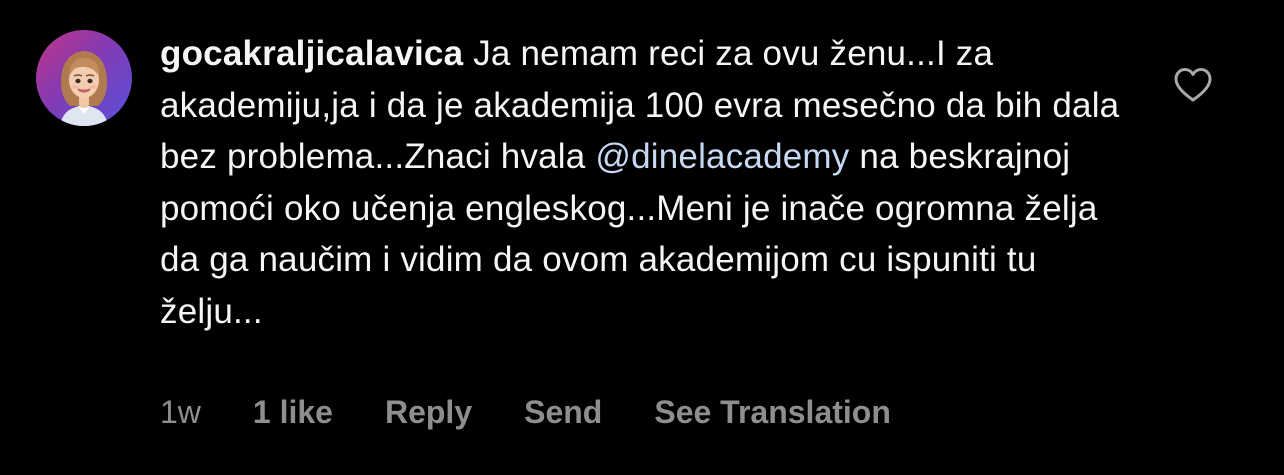  Describe the element at coordinates (293, 412) in the screenshot. I see `likes-count-link: 1 like` at that location.